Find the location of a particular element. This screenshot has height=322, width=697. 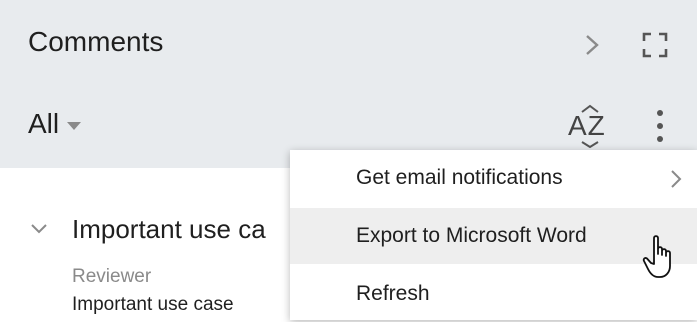

menu-item-refresh: Refresh is located at coordinates (493, 294).